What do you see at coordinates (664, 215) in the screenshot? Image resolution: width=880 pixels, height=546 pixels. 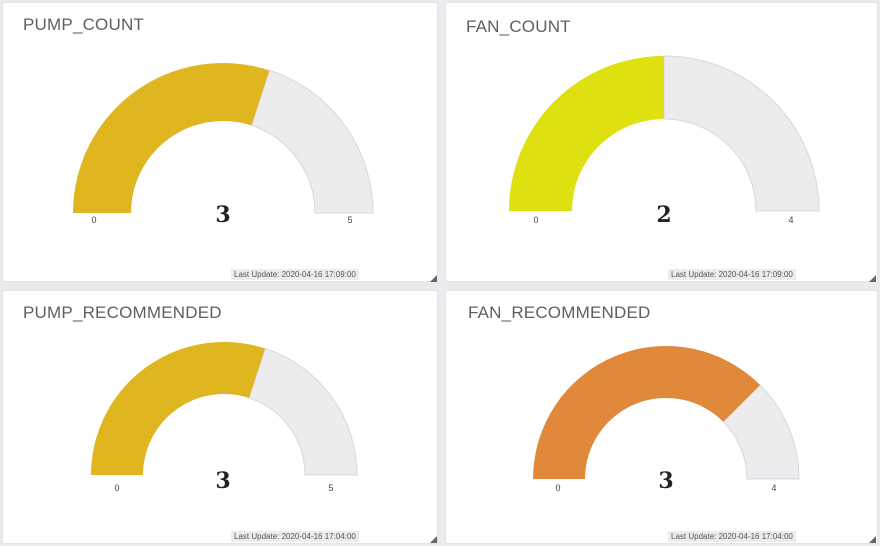 I see `gauge-value: 2` at bounding box center [664, 215].